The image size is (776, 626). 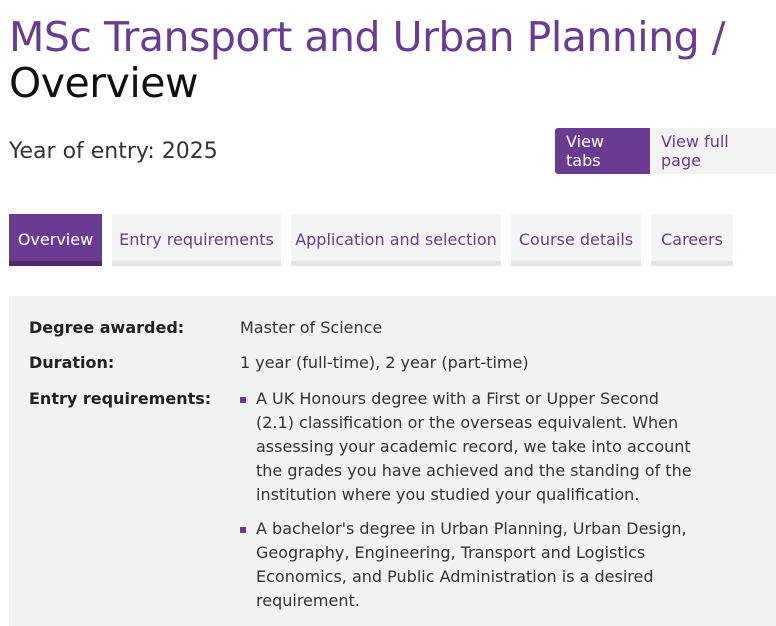 I want to click on view-full-page-button: View full page, so click(x=713, y=151).